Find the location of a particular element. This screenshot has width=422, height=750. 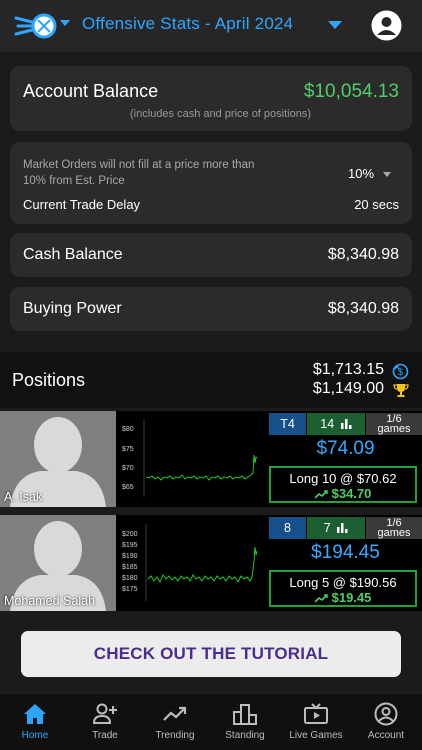

nav-item-trending: Trending is located at coordinates (175, 722).